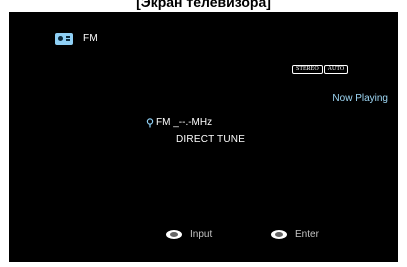 Image resolution: width=407 pixels, height=267 pixels. I want to click on stereo-badge: STEREO, so click(307, 69).